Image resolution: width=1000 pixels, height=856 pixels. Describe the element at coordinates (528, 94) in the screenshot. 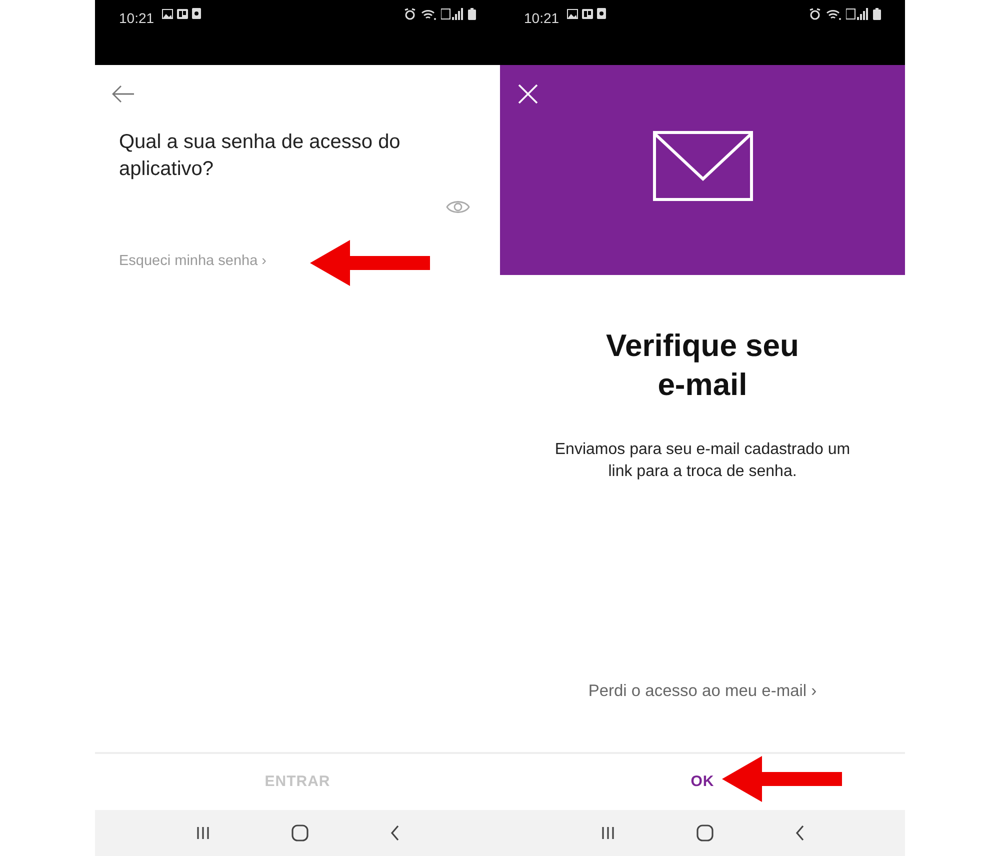

I see `close-icon` at that location.